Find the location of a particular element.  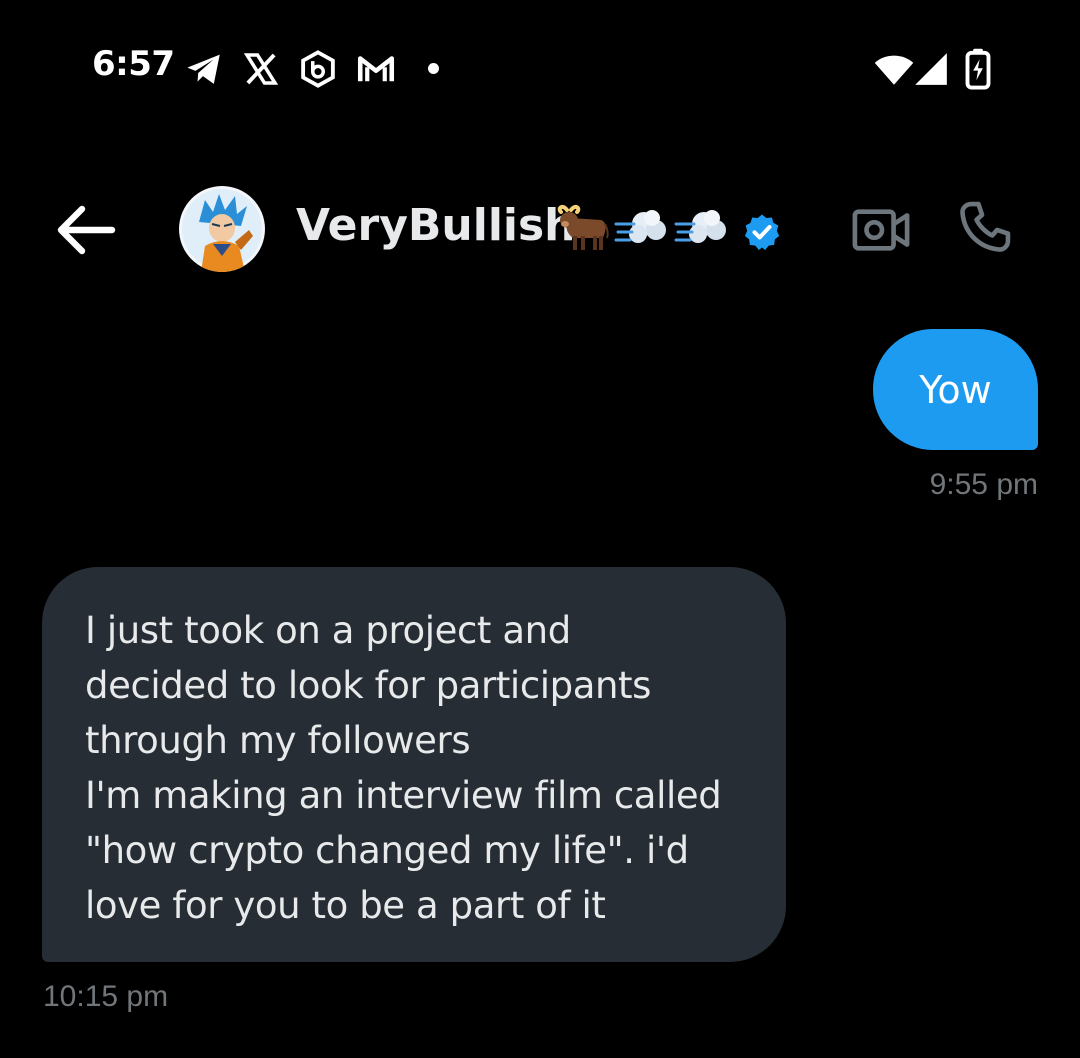

voice-call-button is located at coordinates (985, 227).